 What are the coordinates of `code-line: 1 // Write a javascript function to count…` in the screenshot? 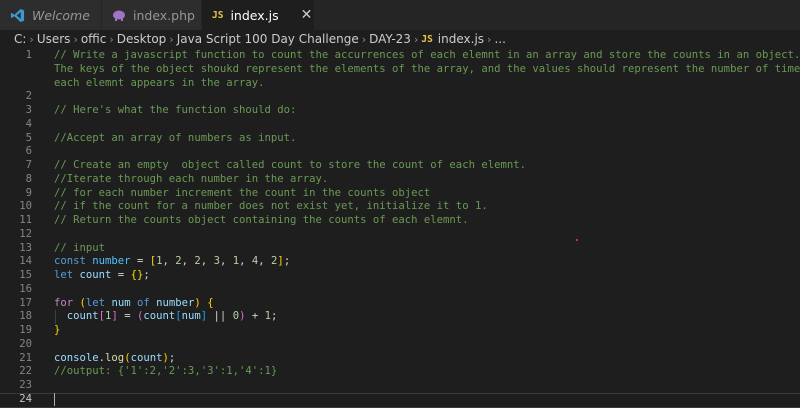 It's located at (400, 56).